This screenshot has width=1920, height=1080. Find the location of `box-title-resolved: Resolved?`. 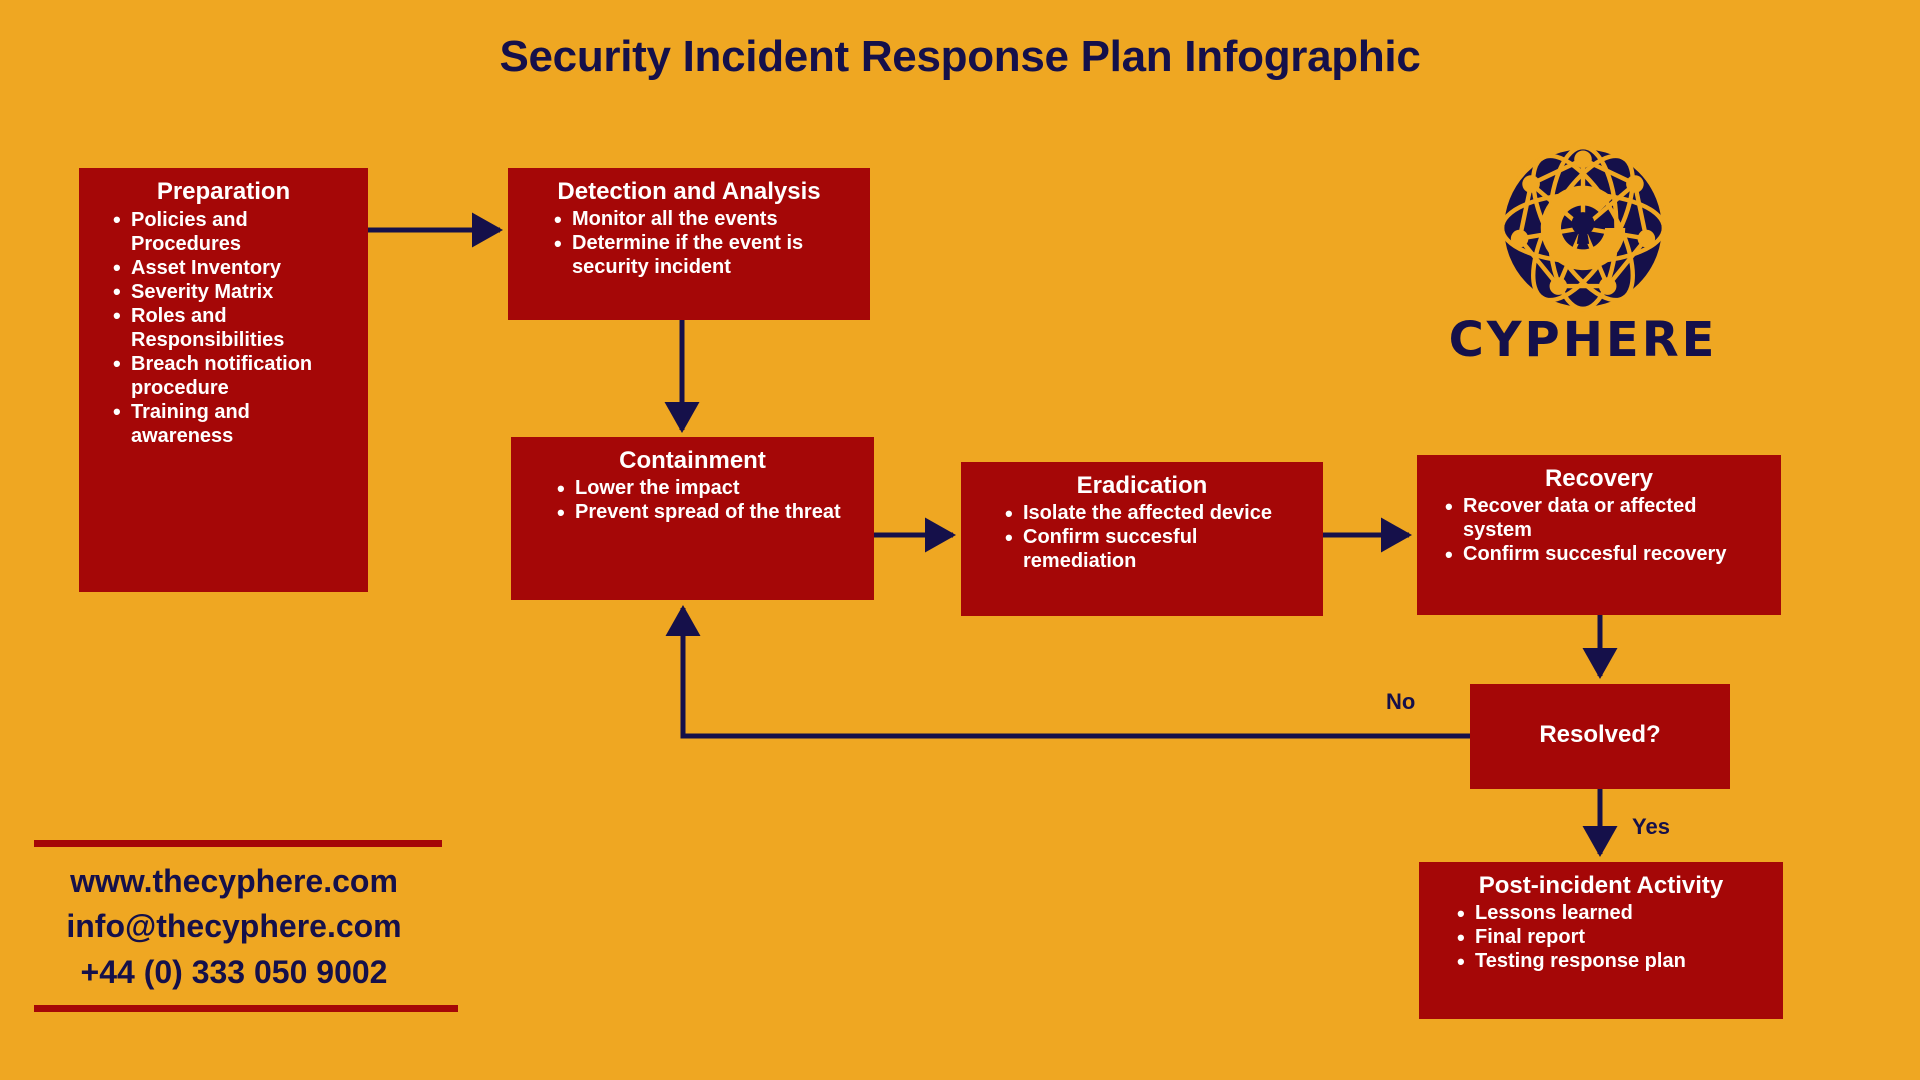

box-title-resolved: Resolved? is located at coordinates (1600, 735).